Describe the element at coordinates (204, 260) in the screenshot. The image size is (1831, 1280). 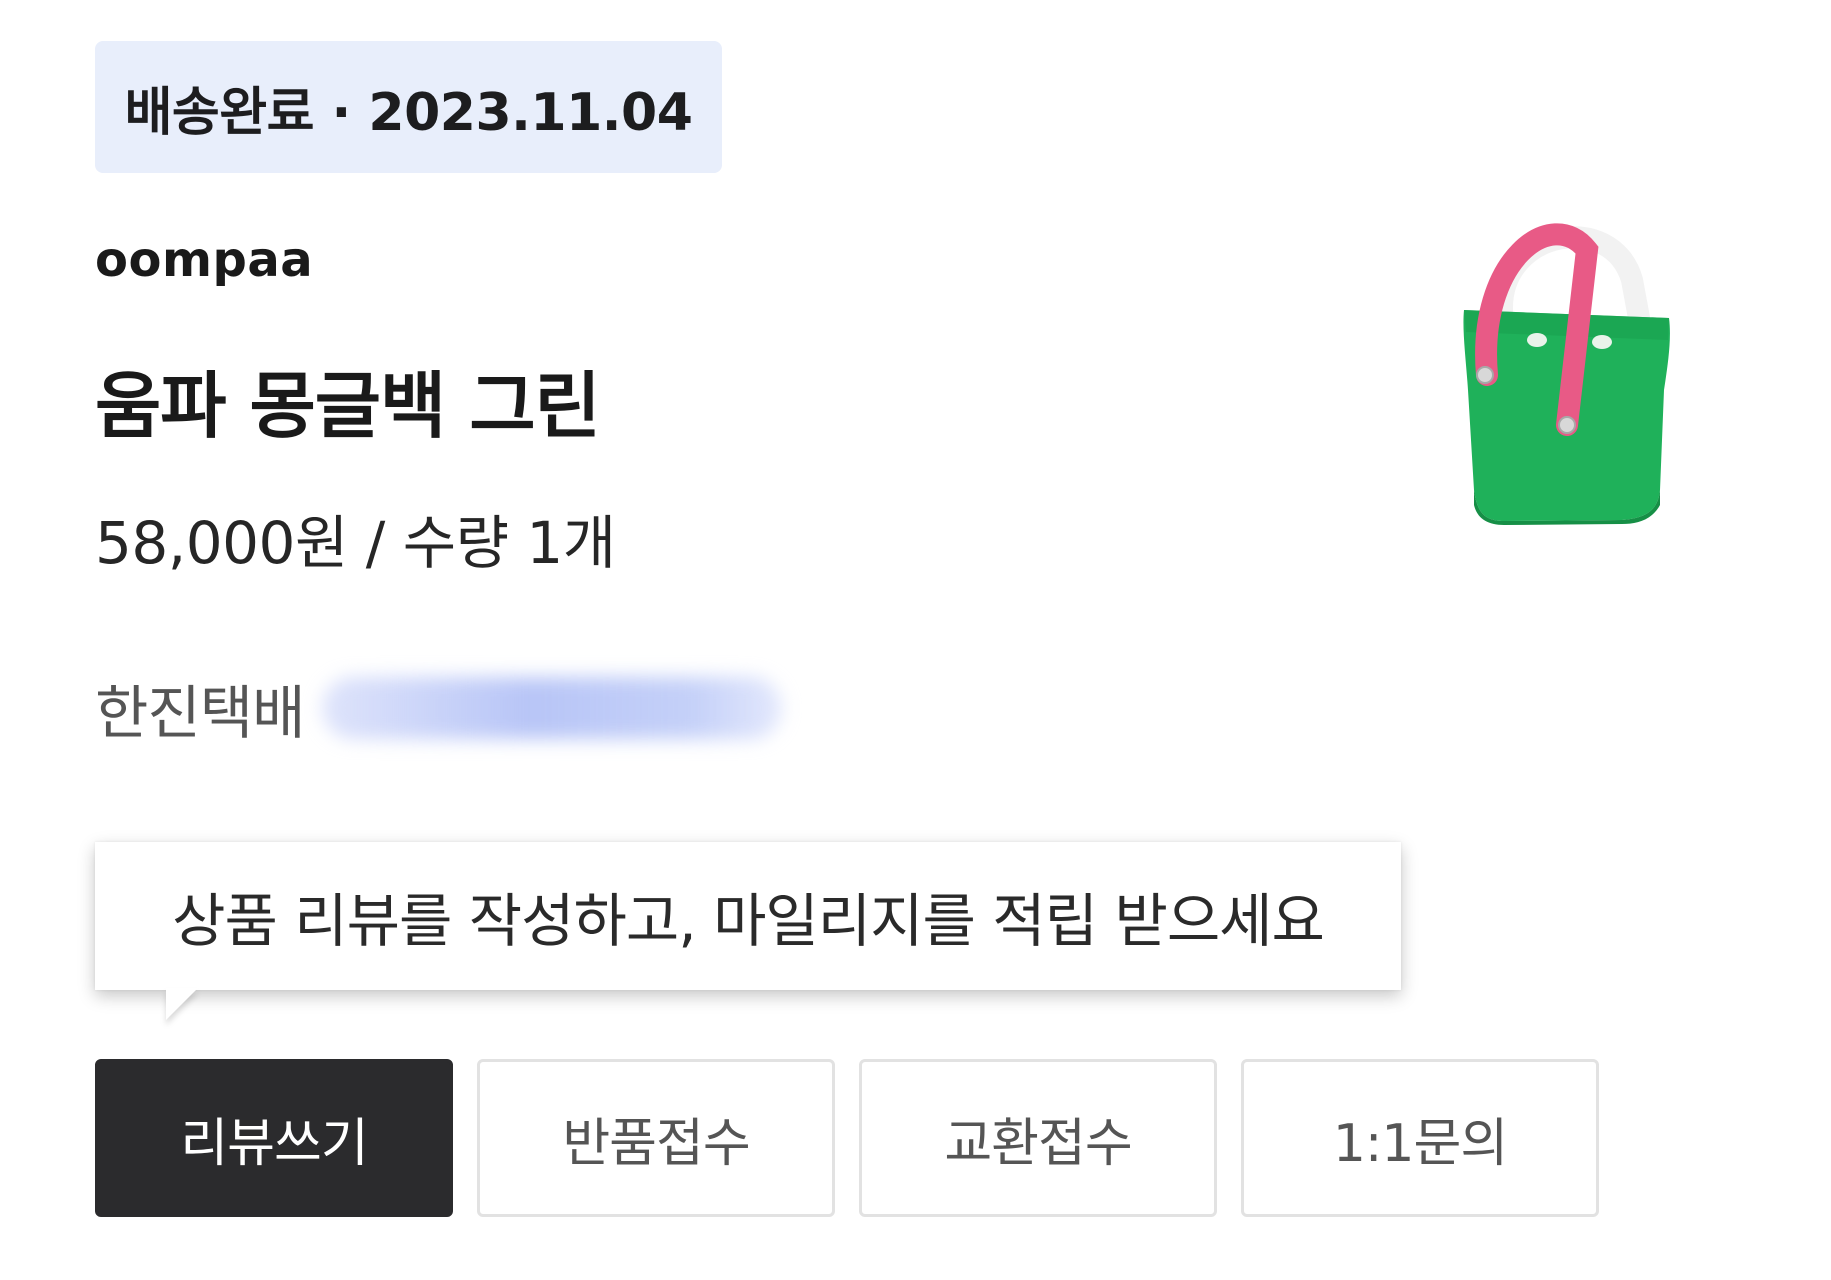
I see `brand-name: oompaa` at that location.